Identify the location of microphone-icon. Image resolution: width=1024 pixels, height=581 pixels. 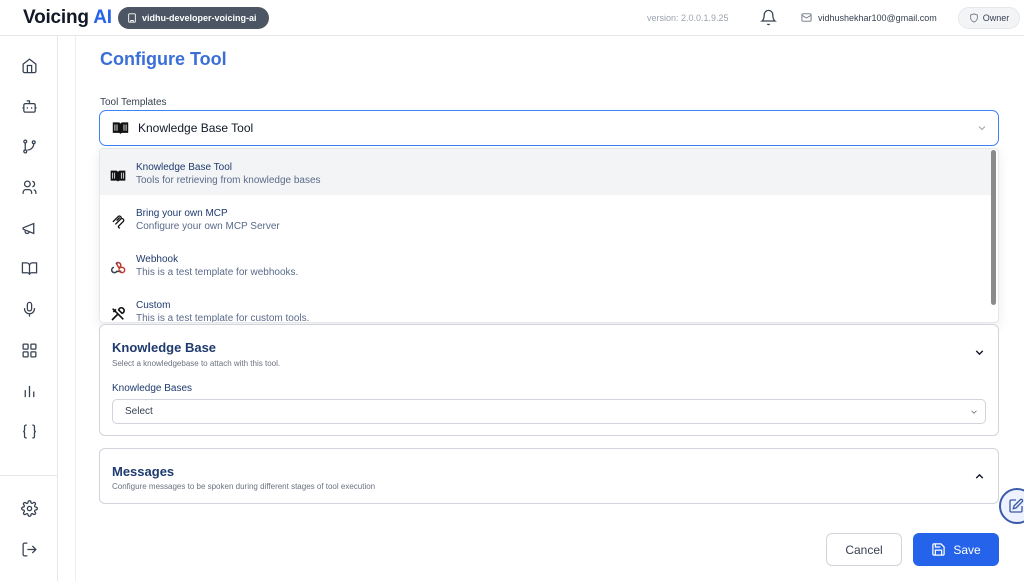
(29, 309).